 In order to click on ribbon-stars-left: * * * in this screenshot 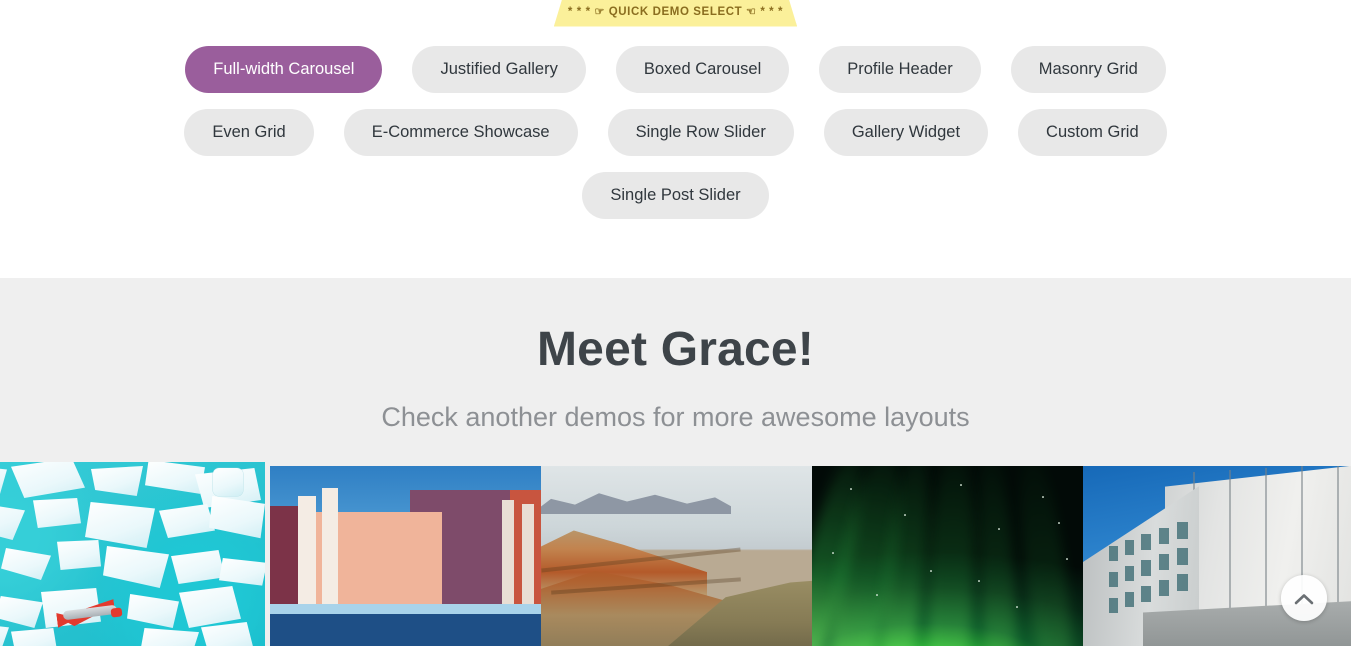, I will do `click(579, 12)`.